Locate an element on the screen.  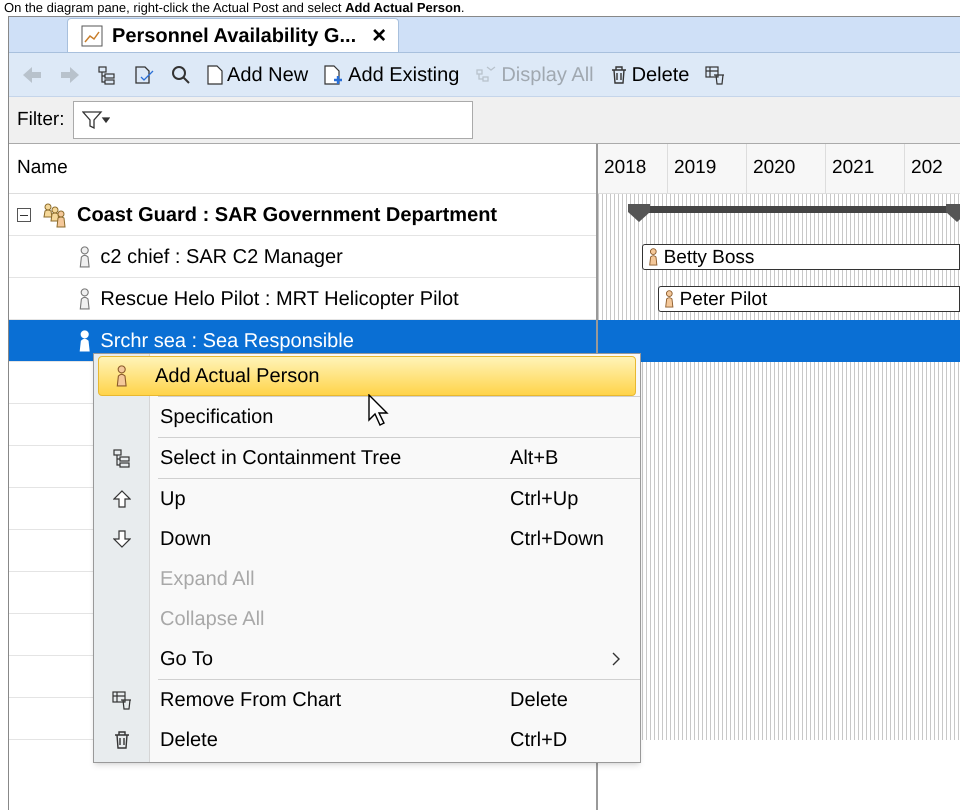
year-header: 202 is located at coordinates (932, 168).